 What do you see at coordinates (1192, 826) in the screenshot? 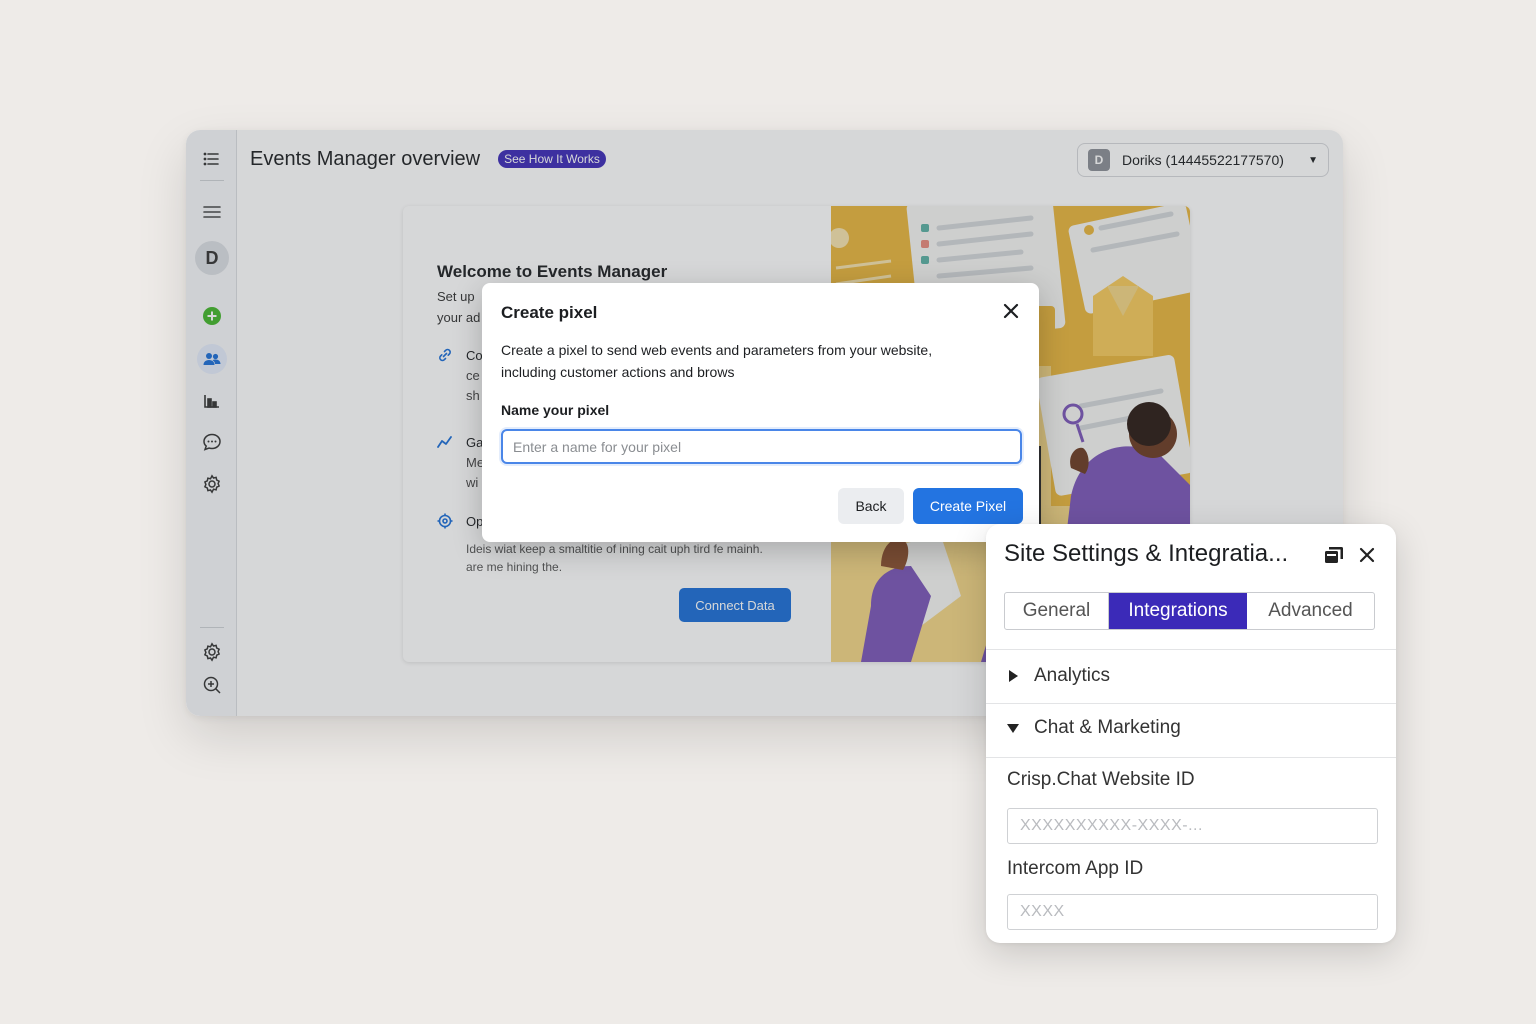
I see `crisp-chat-website-id-input` at bounding box center [1192, 826].